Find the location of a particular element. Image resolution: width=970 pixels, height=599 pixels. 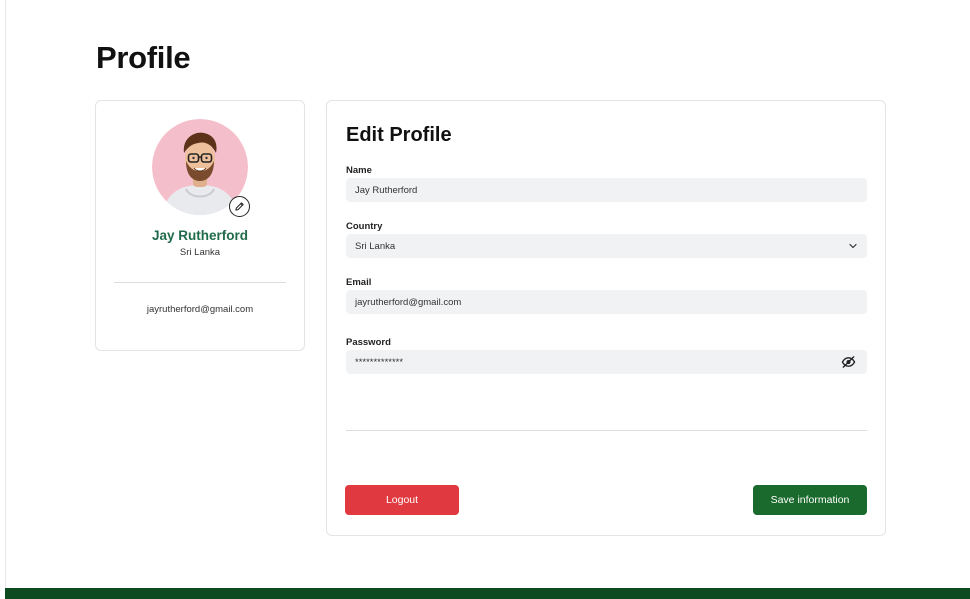

logout-button: Logout is located at coordinates (402, 500).